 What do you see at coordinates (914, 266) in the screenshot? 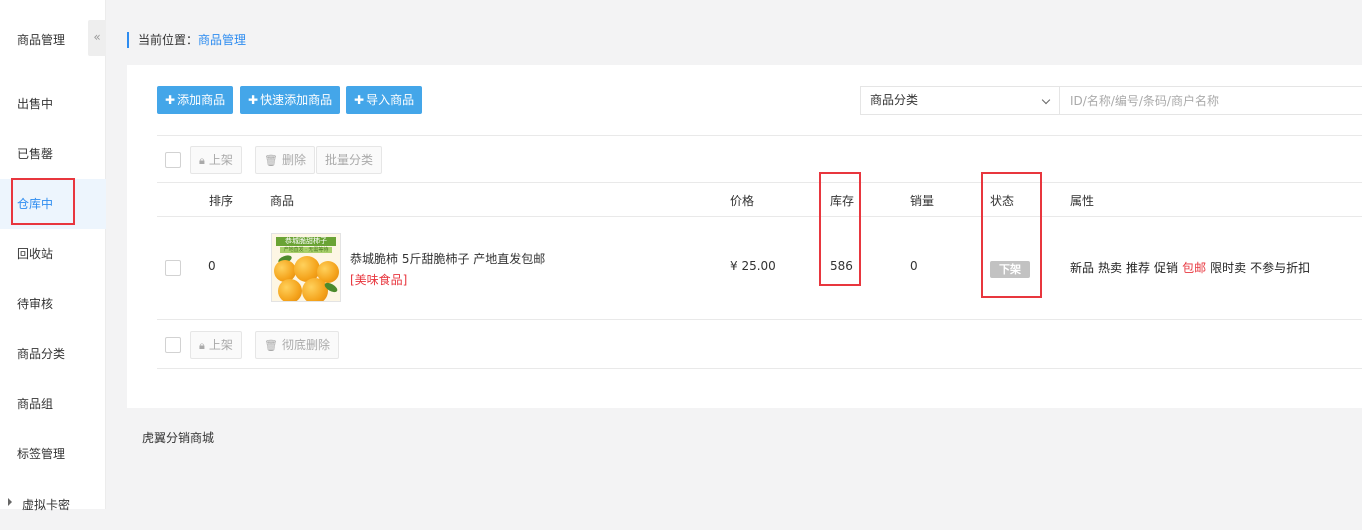
I see `row-sales: 0` at bounding box center [914, 266].